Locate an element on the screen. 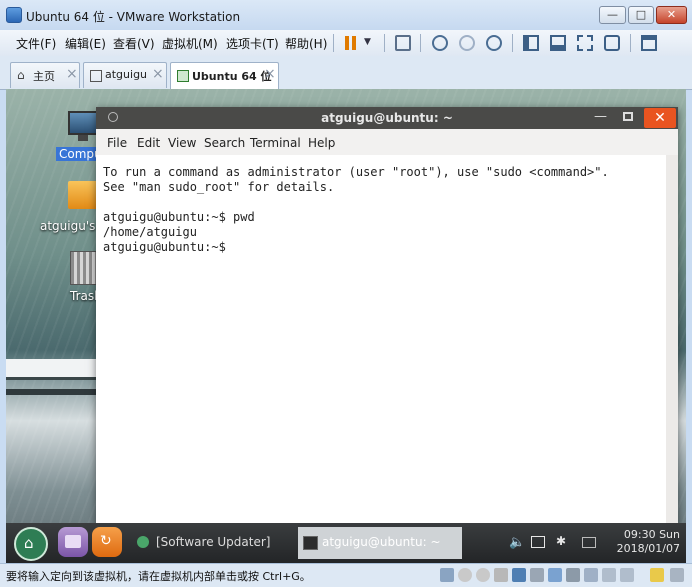  taskbar-item-label: [Software Updater] is located at coordinates (213, 542).